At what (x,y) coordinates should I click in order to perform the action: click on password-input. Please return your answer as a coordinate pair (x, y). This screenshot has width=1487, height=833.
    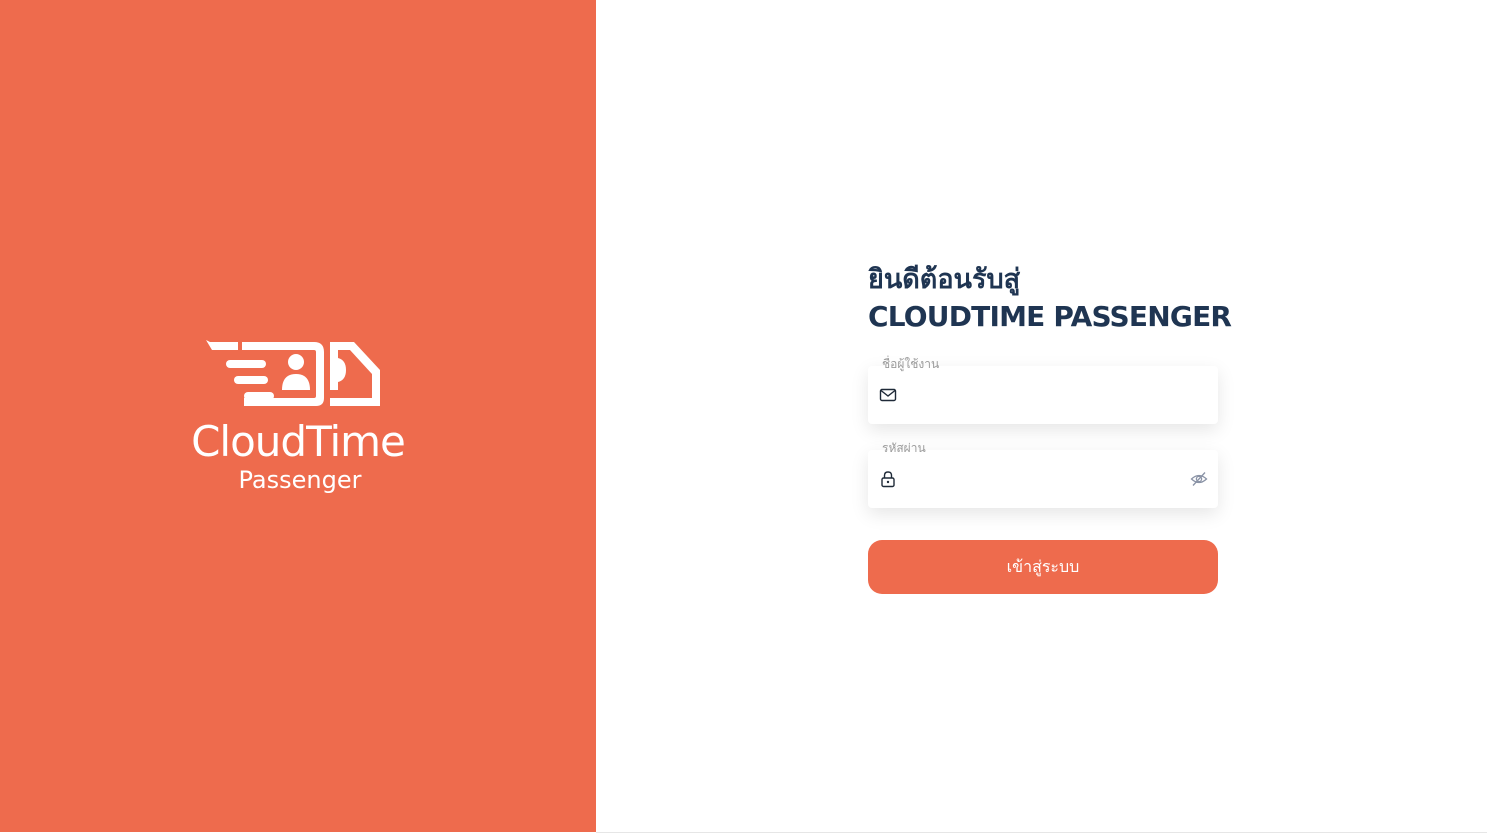
    Looking at the image, I should click on (1046, 479).